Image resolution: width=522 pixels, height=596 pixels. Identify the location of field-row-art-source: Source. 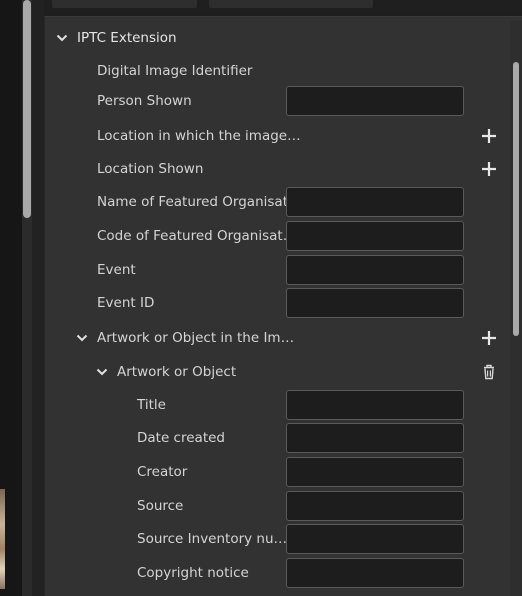
(277, 506).